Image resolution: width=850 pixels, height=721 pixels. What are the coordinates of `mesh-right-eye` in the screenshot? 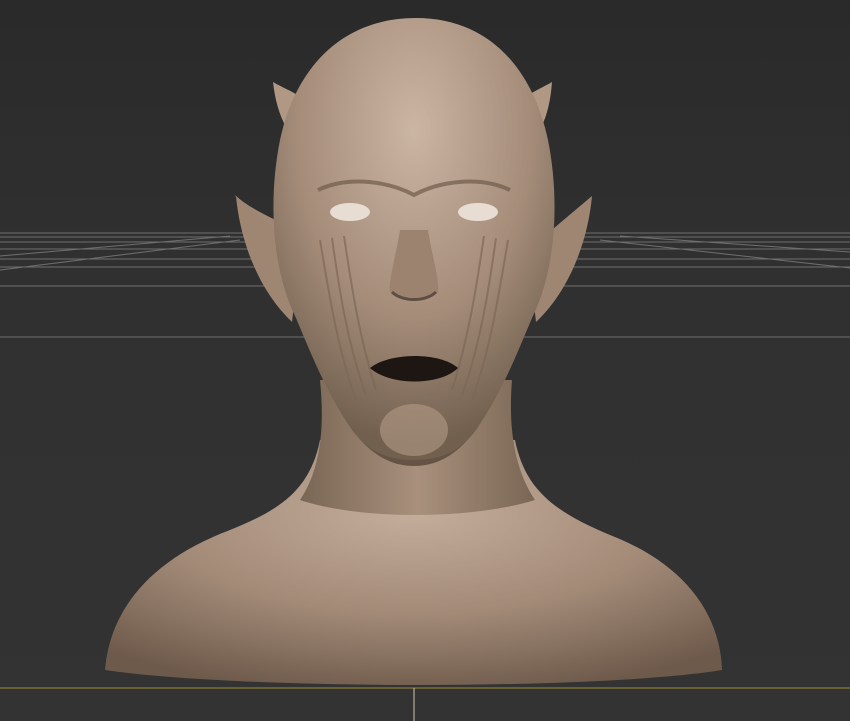 It's located at (478, 212).